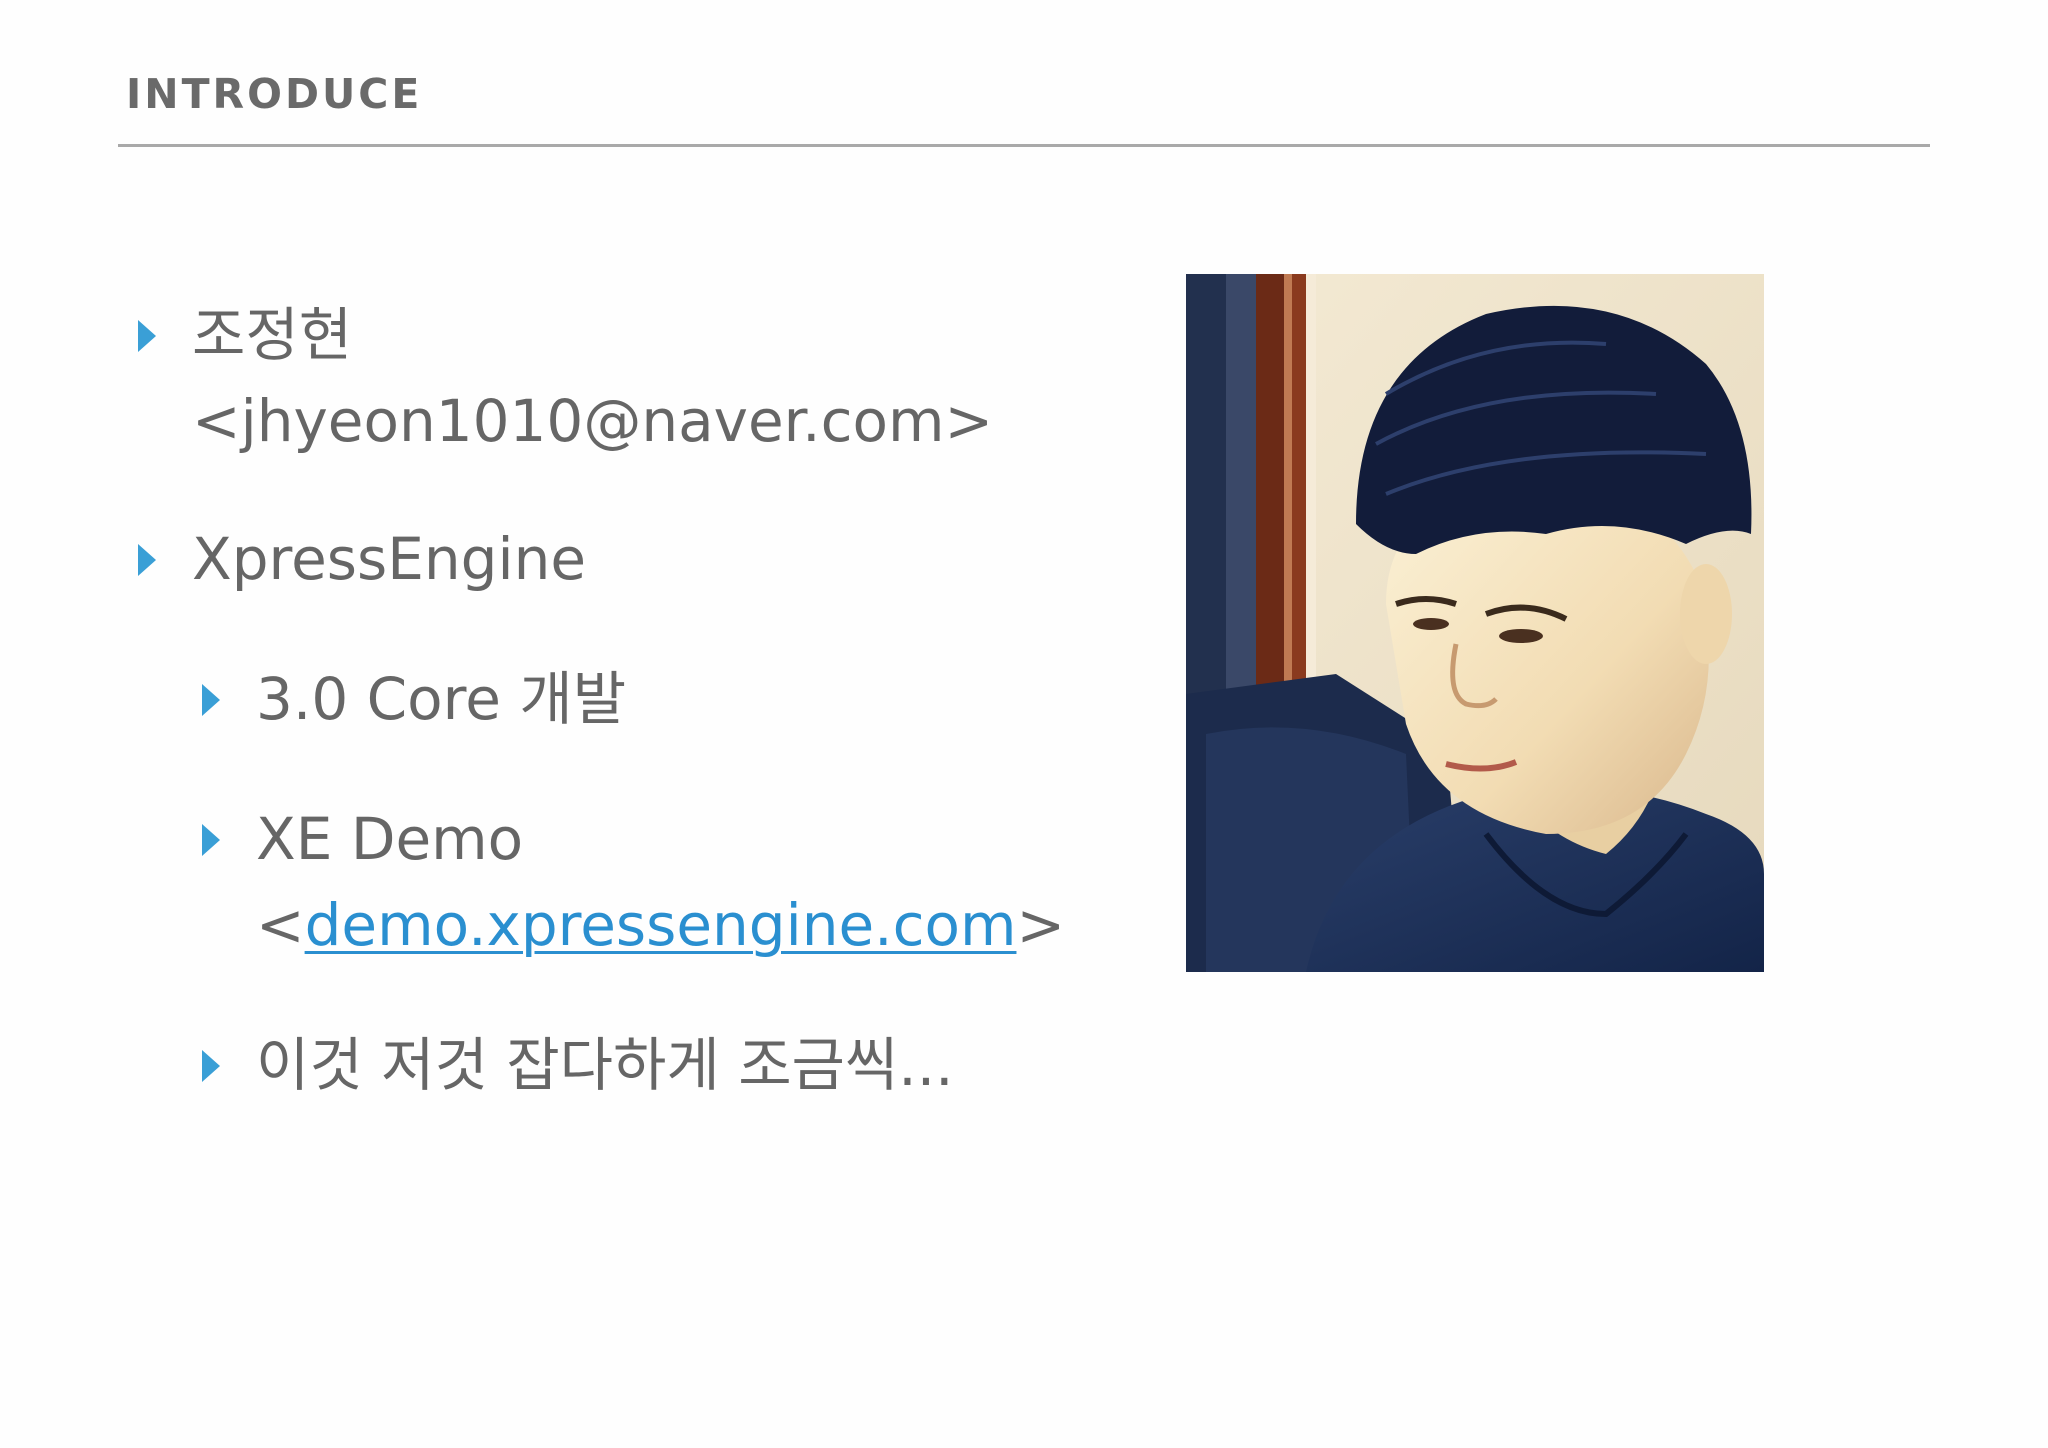 The image size is (2048, 1448). I want to click on profile-photo, so click(1475, 623).